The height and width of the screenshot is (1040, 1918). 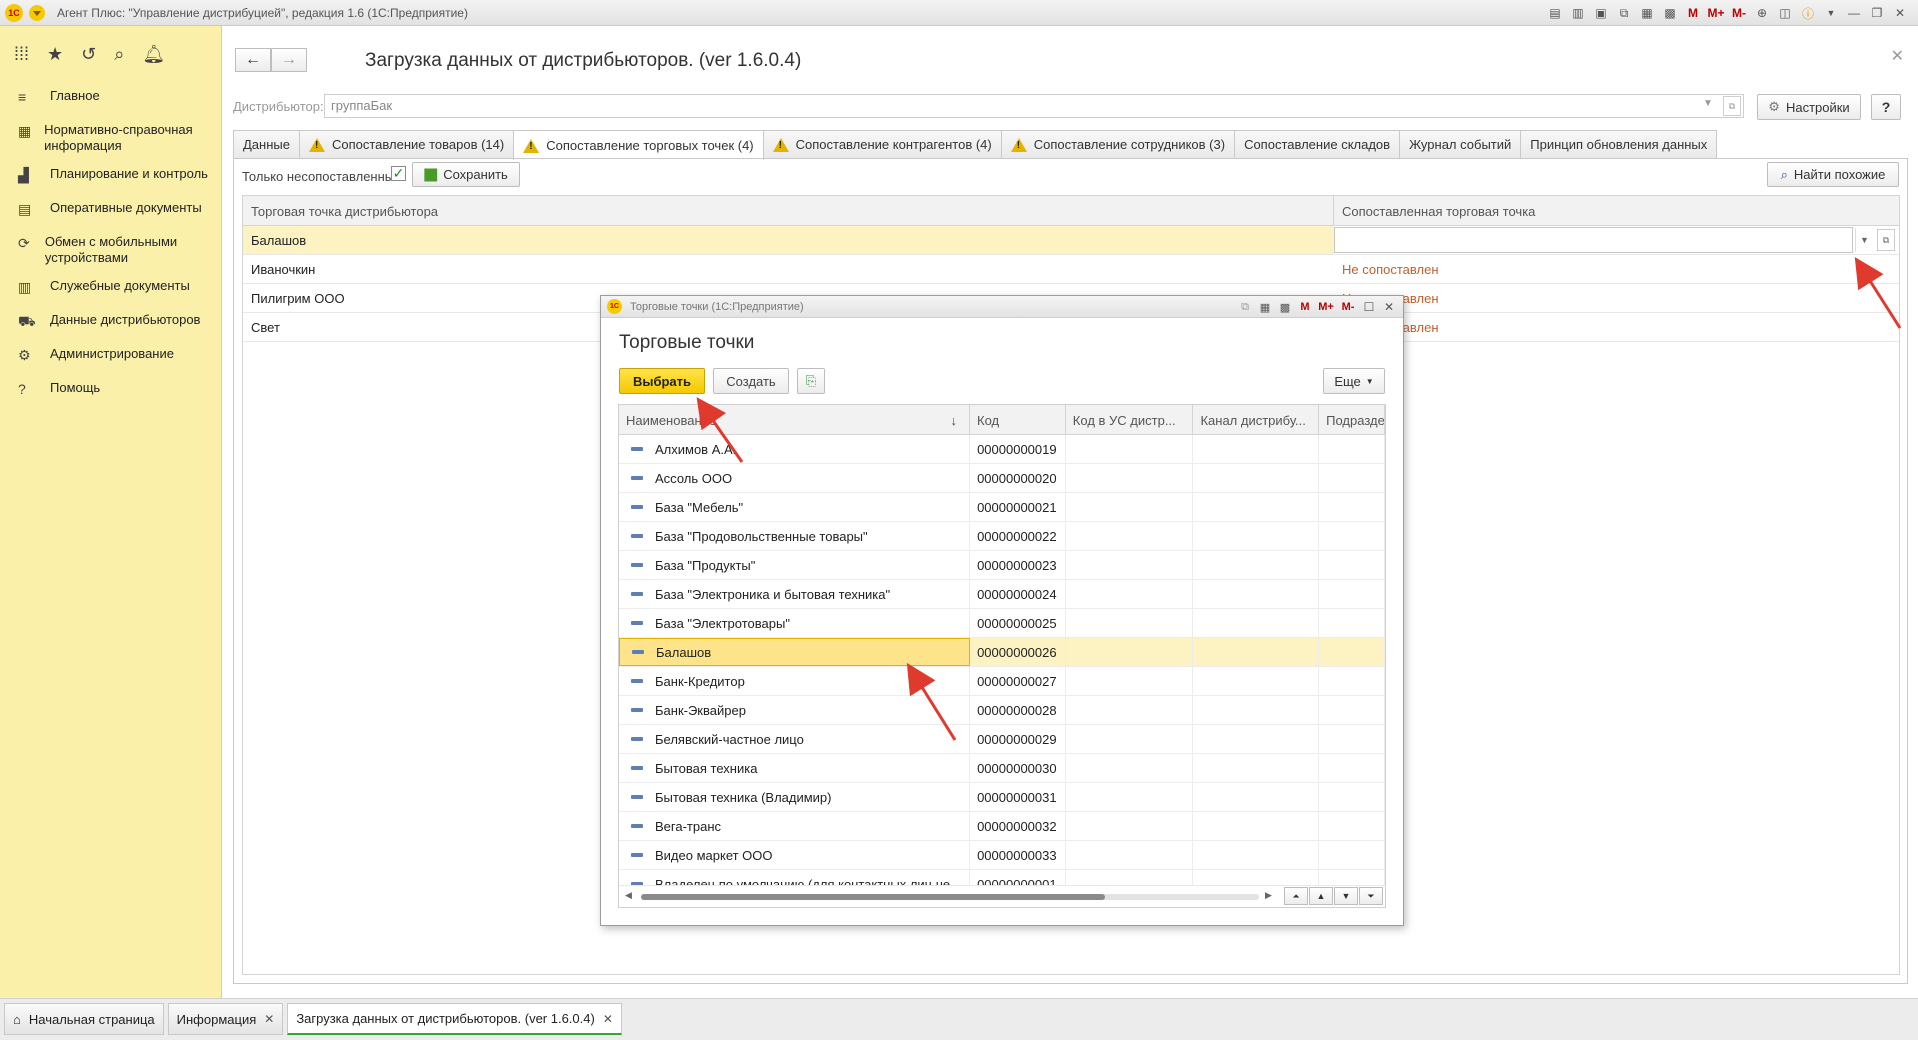 I want to click on tab-goods-matching: Сопоставление товаров (14), so click(x=406, y=144).